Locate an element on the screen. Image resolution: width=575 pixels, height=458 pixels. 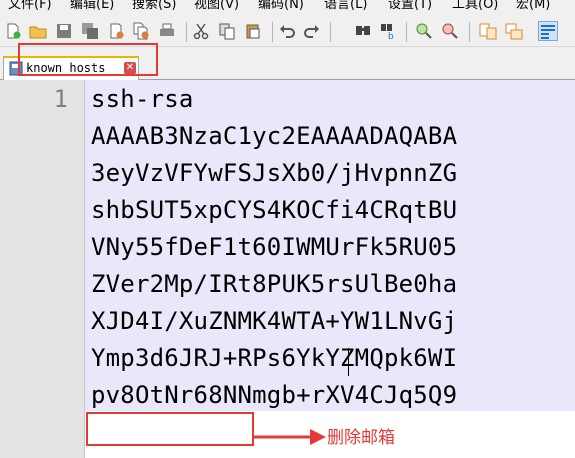
editor-line: Ymp3d6JRJ+RPs6YkYZMQpk6WI is located at coordinates (274, 358).